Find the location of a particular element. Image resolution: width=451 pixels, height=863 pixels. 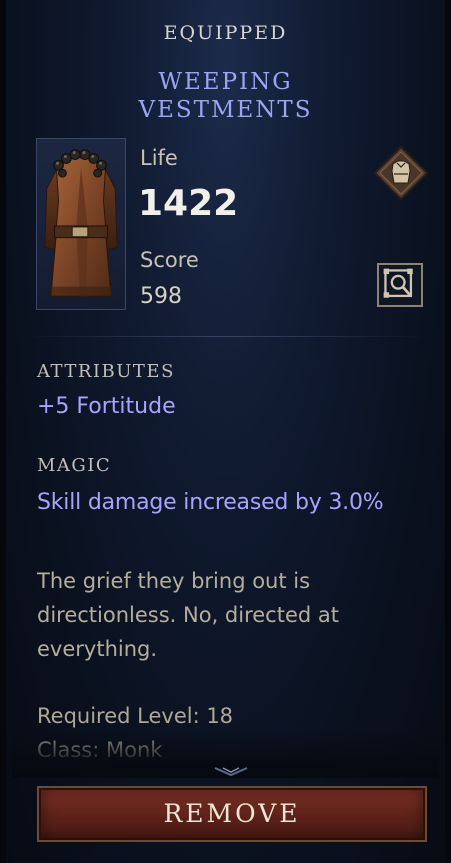

inspect-compare-icon is located at coordinates (398, 283).